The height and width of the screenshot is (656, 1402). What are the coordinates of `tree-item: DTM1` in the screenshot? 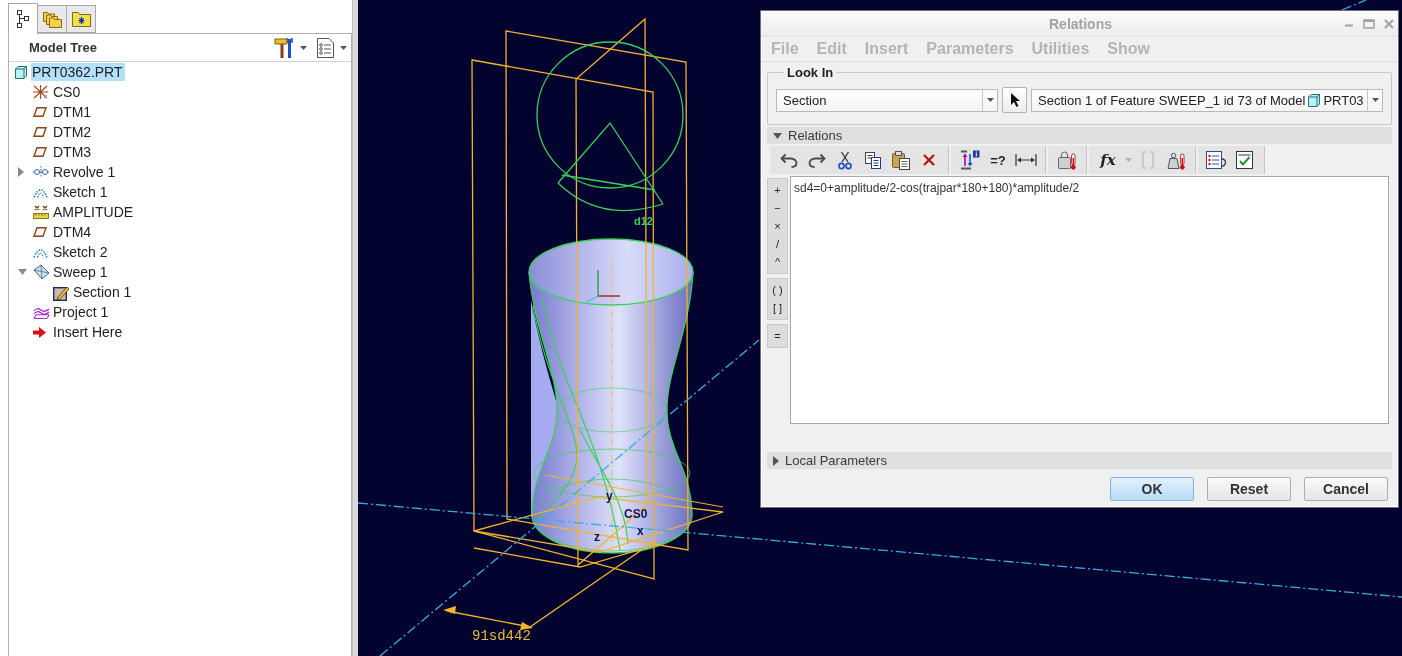 It's located at (73, 112).